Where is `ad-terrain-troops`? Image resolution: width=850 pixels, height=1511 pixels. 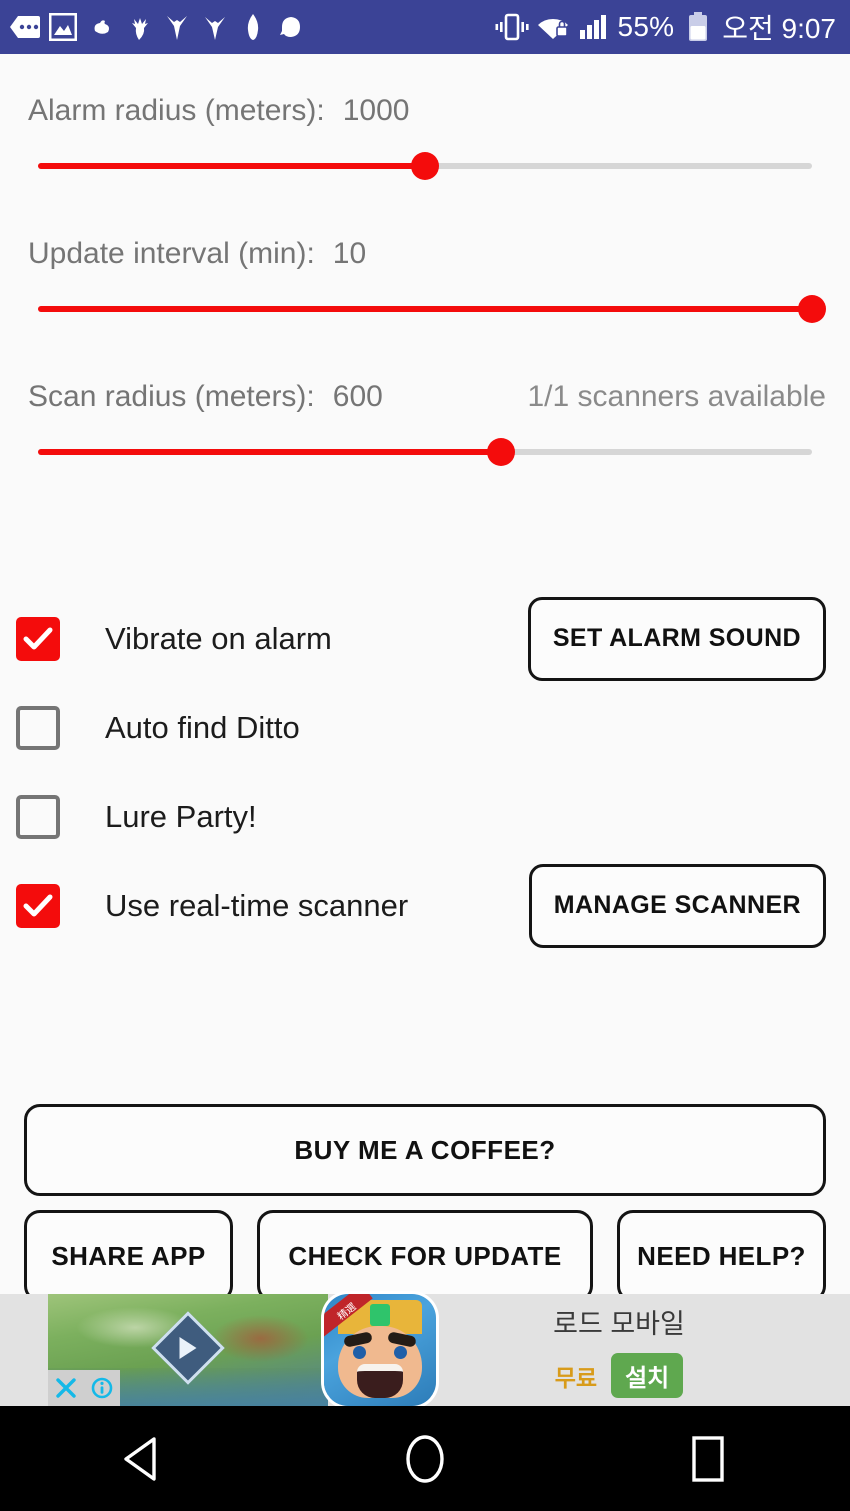
ad-terrain-troops is located at coordinates (261, 1339).